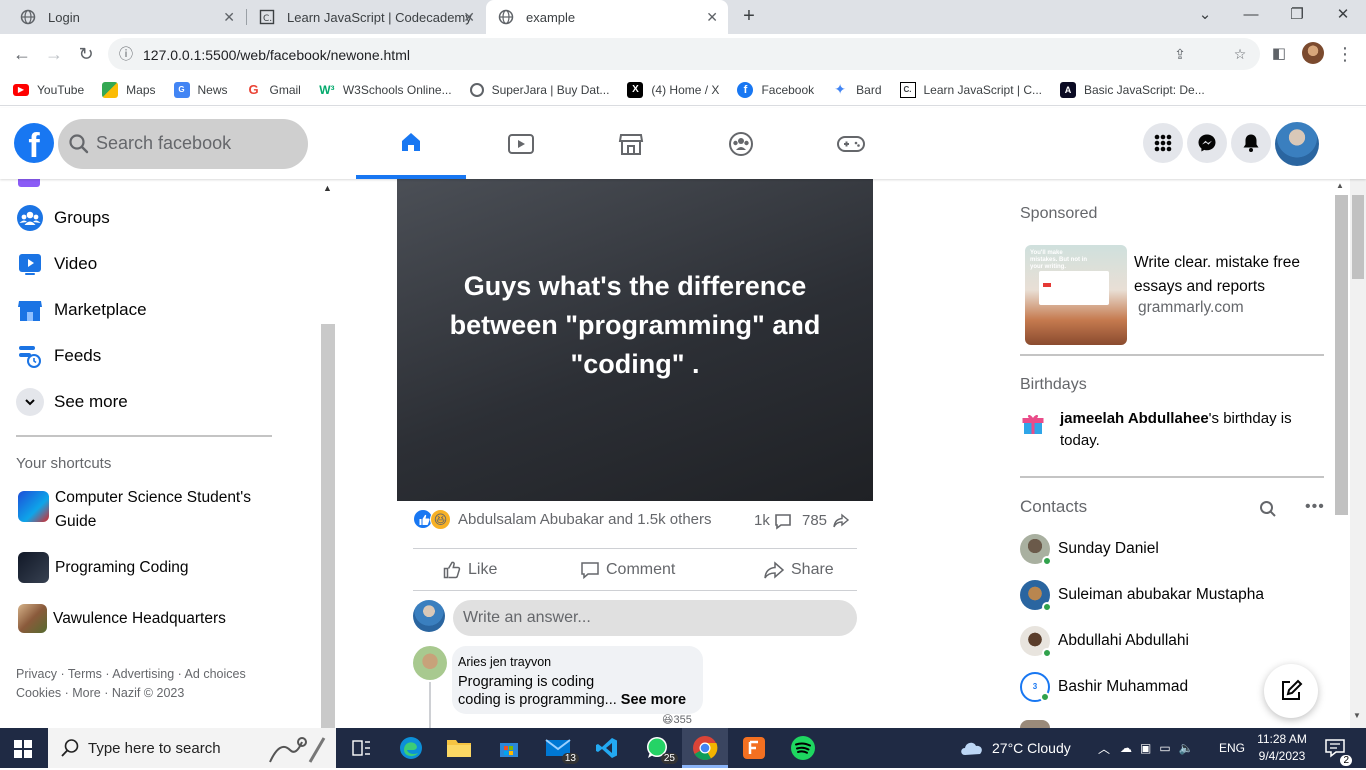 This screenshot has width=1366, height=770. Describe the element at coordinates (56, 264) in the screenshot. I see `sidebar-item-video: Video` at that location.